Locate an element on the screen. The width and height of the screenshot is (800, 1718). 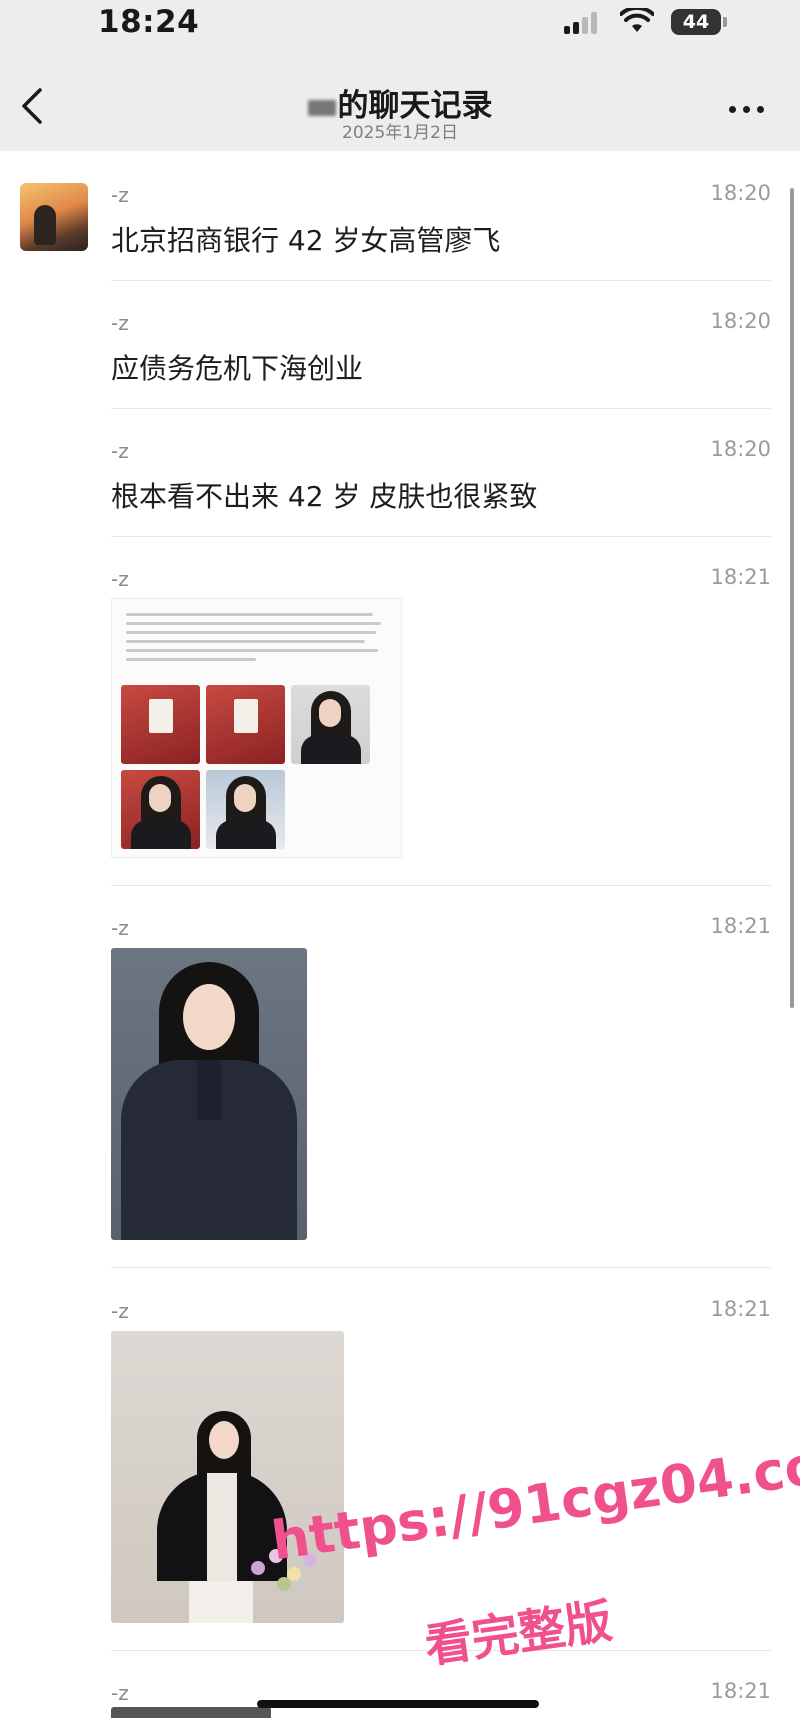
status-bar: 18:24 44 is located at coordinates (400, 25).